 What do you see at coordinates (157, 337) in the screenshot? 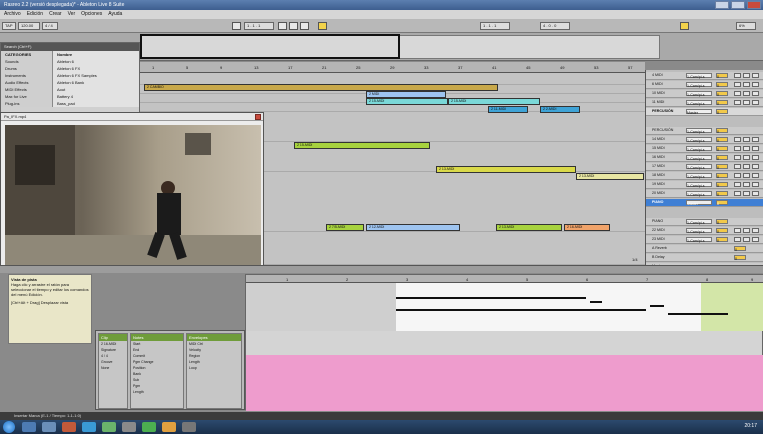
I see `notes-header: Notes` at bounding box center [157, 337].